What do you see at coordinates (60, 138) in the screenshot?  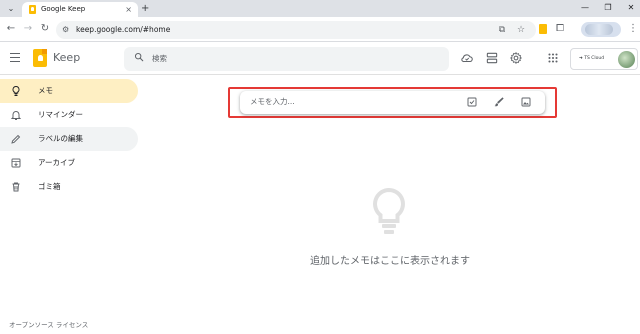 I see `sidebar-item-label: ラベルの編集` at bounding box center [60, 138].